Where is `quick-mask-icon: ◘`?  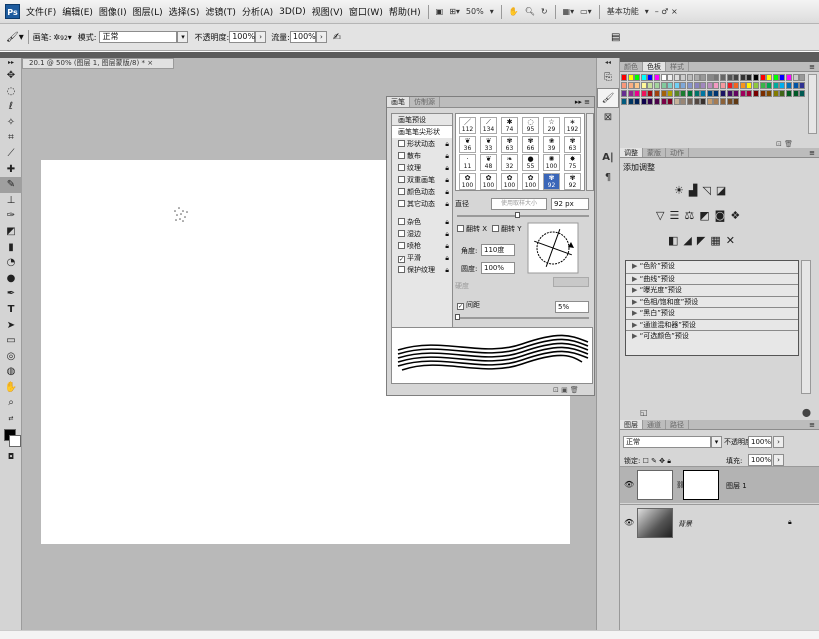
quick-mask-icon: ◘ is located at coordinates (11, 457).